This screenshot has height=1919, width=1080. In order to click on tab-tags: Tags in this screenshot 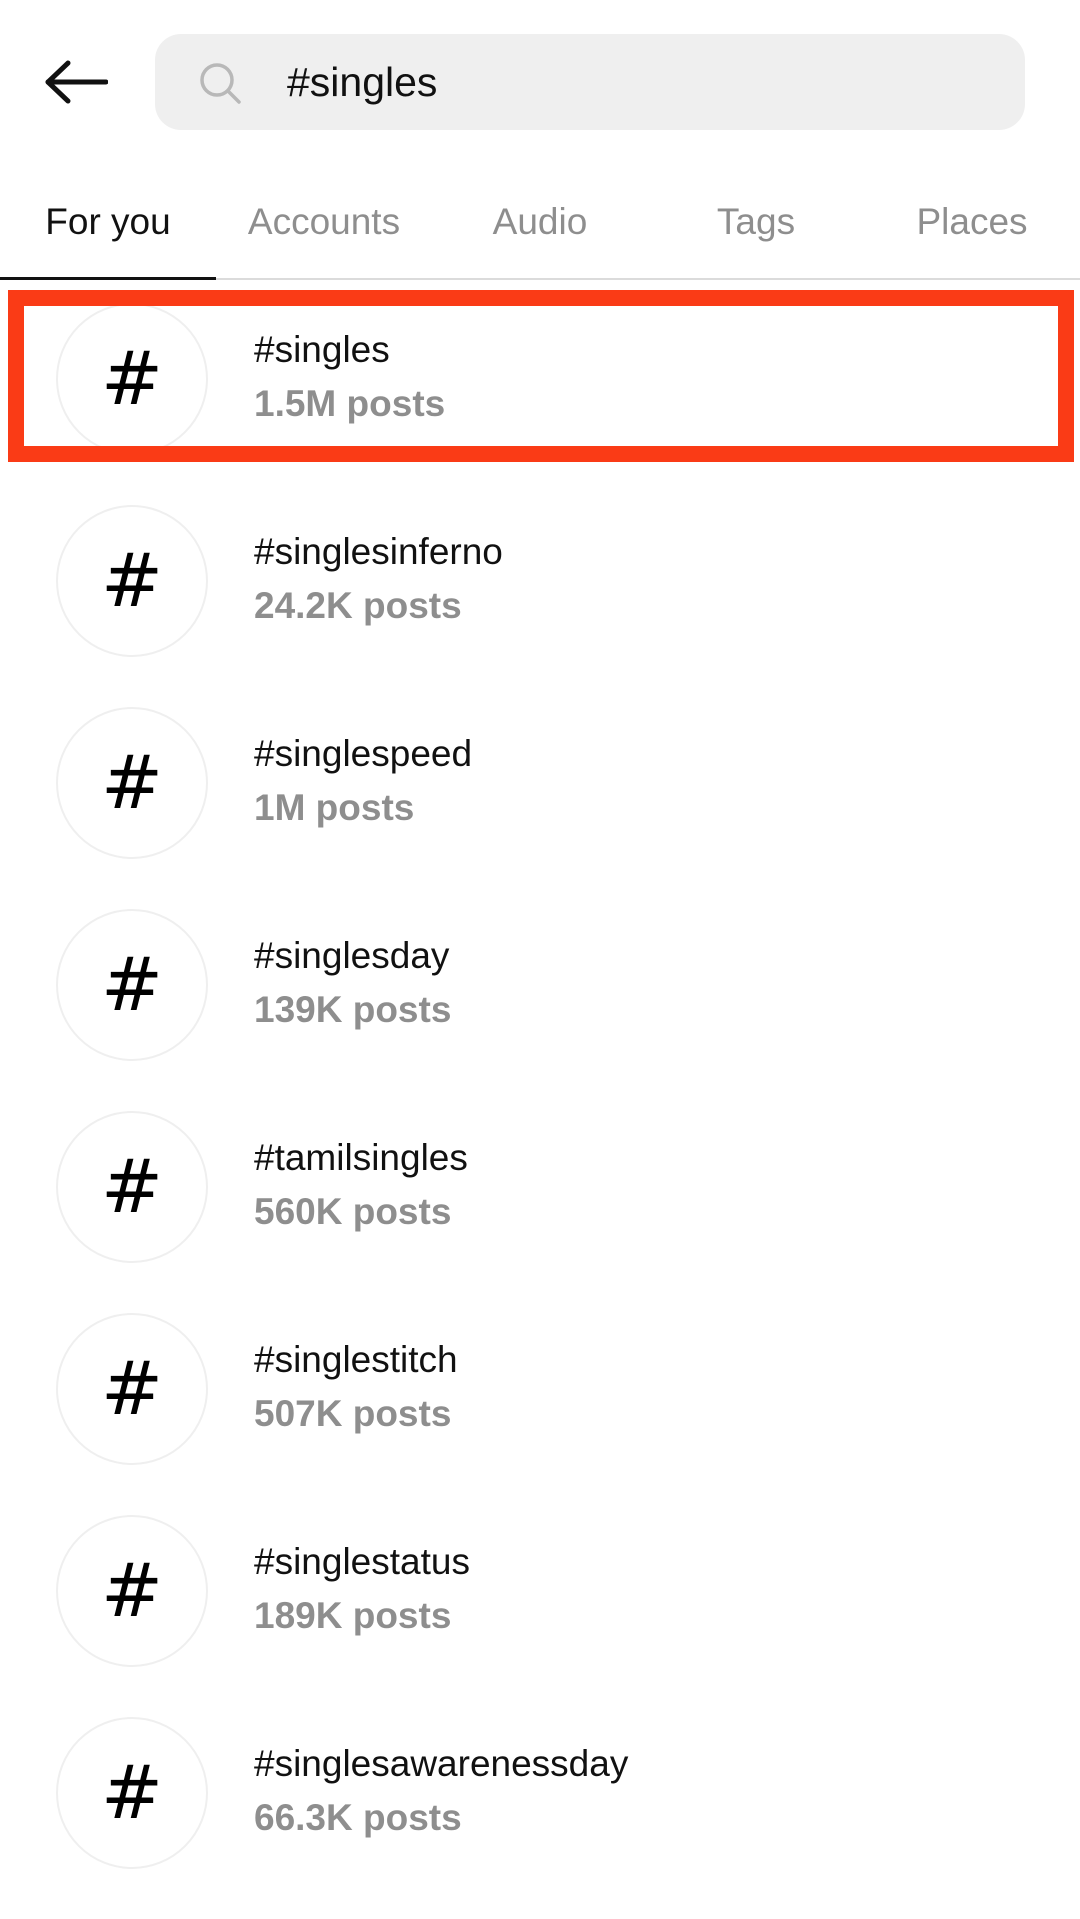, I will do `click(756, 221)`.